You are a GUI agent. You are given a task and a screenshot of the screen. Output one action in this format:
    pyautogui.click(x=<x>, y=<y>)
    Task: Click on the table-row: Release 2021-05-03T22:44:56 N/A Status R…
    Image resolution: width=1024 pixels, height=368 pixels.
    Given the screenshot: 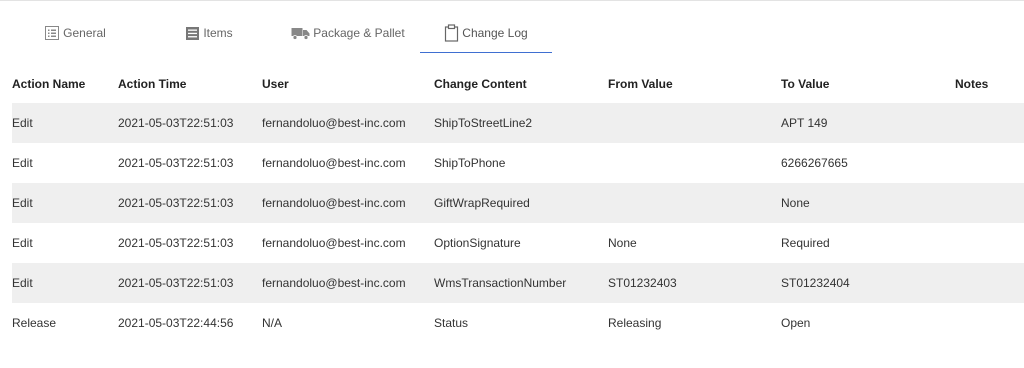 What is the action you would take?
    pyautogui.click(x=518, y=323)
    